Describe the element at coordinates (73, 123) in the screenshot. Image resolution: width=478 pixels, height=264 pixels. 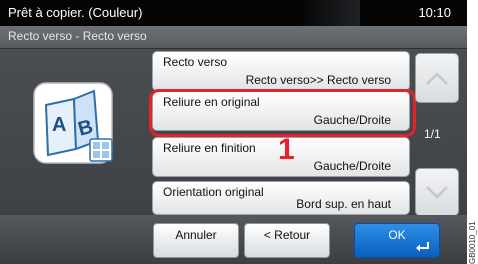
I see `duplex-book-icon: A B` at that location.